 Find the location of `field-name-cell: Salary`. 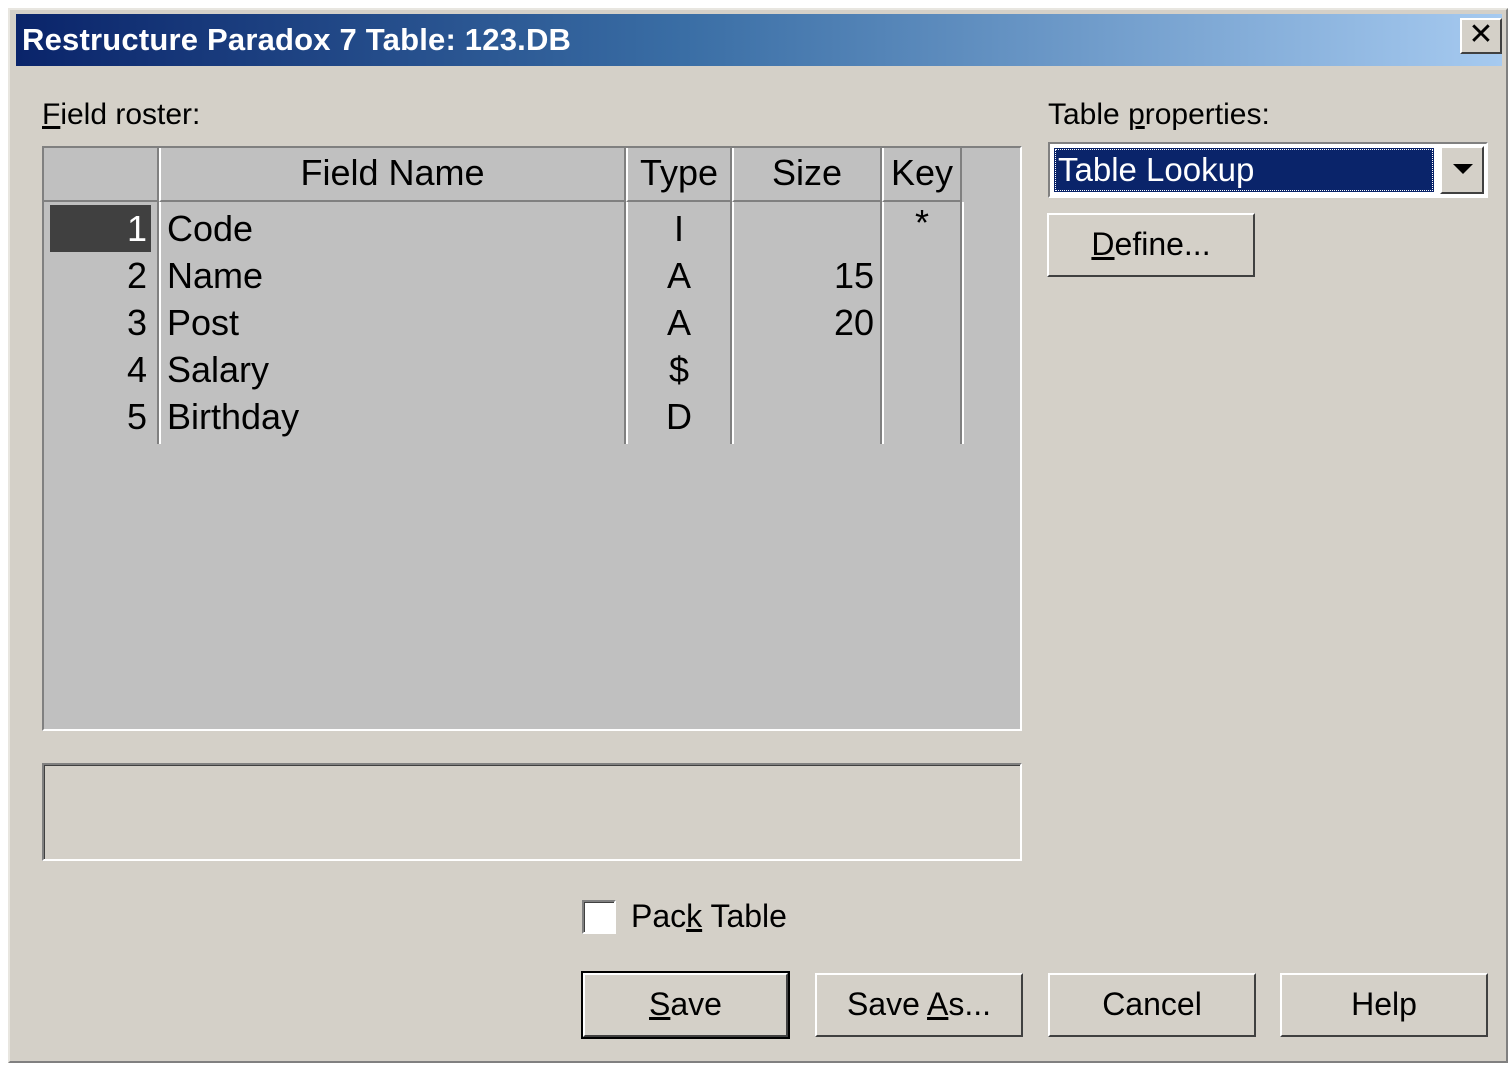

field-name-cell: Salary is located at coordinates (394, 369).